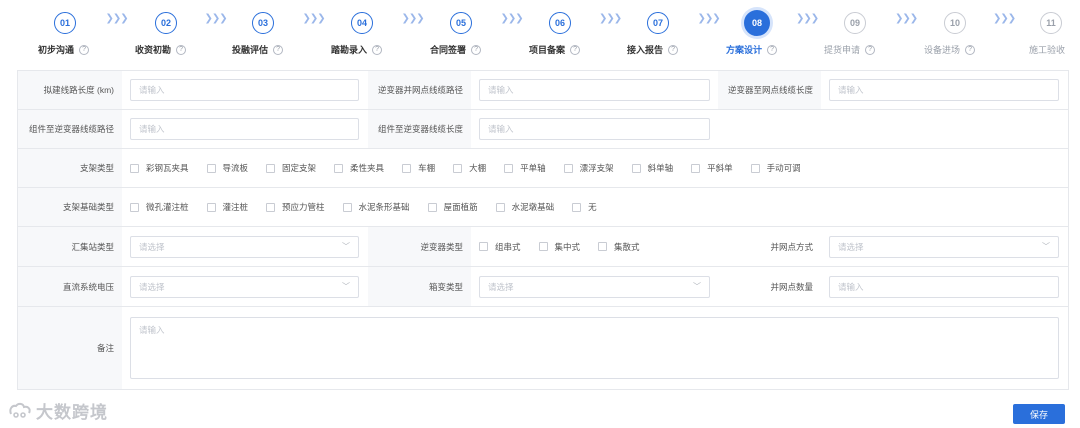 This screenshot has height=428, width=1080. Describe the element at coordinates (533, 207) in the screenshot. I see `bracket-foundation-option-label: 水泥墩基础` at that location.